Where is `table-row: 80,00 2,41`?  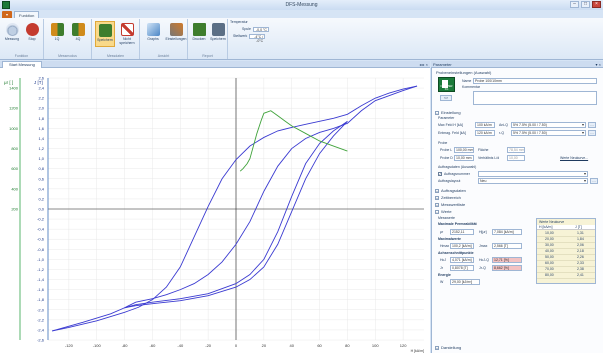
table-row: 80,00 2,41 is located at coordinates (566, 276).